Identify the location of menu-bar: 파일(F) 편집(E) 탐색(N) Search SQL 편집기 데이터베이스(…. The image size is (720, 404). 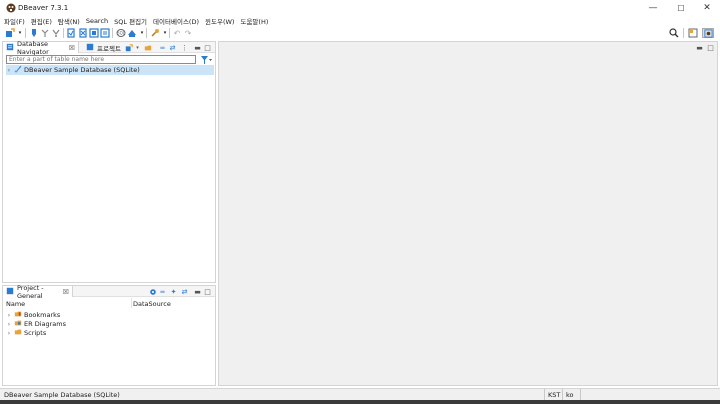
(360, 20).